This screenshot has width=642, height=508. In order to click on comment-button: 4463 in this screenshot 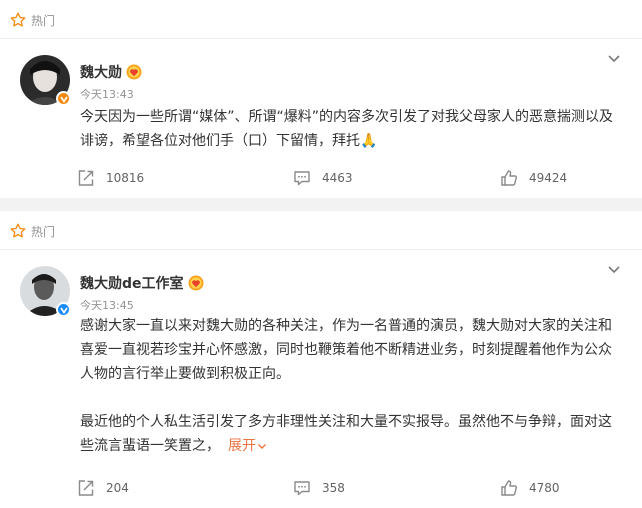, I will do `click(322, 178)`.